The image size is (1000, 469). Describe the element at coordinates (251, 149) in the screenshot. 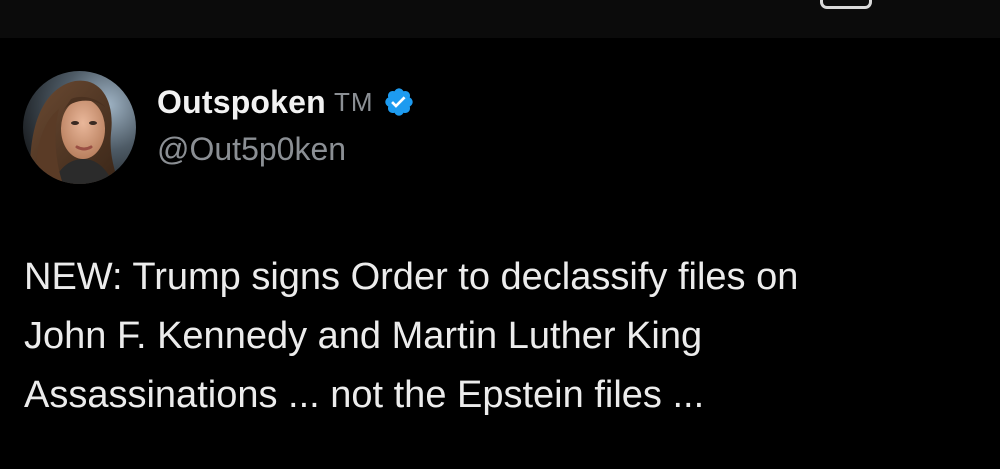

I see `author-handle: @Out5p0ken` at that location.